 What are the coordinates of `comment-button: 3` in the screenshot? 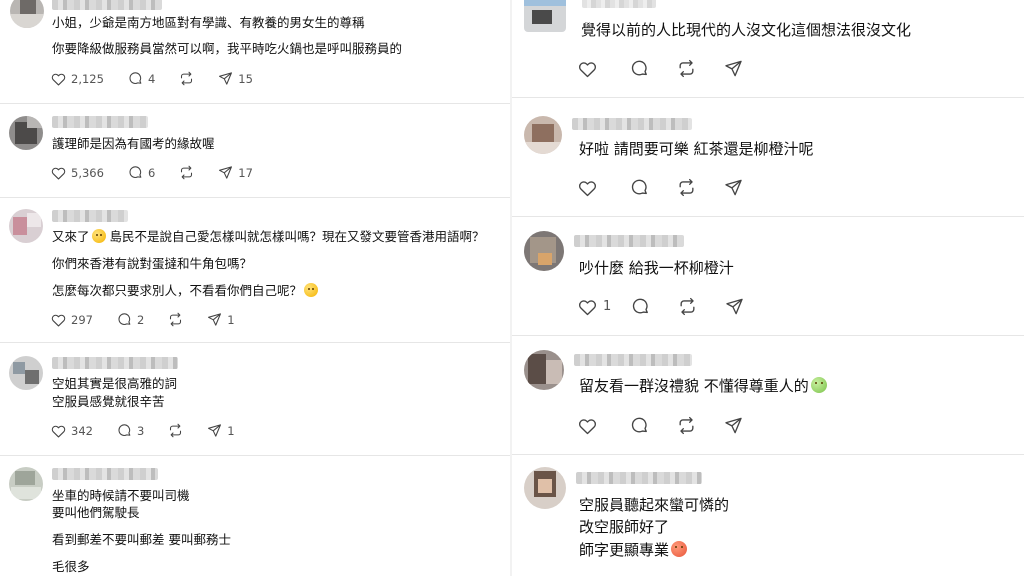 It's located at (130, 430).